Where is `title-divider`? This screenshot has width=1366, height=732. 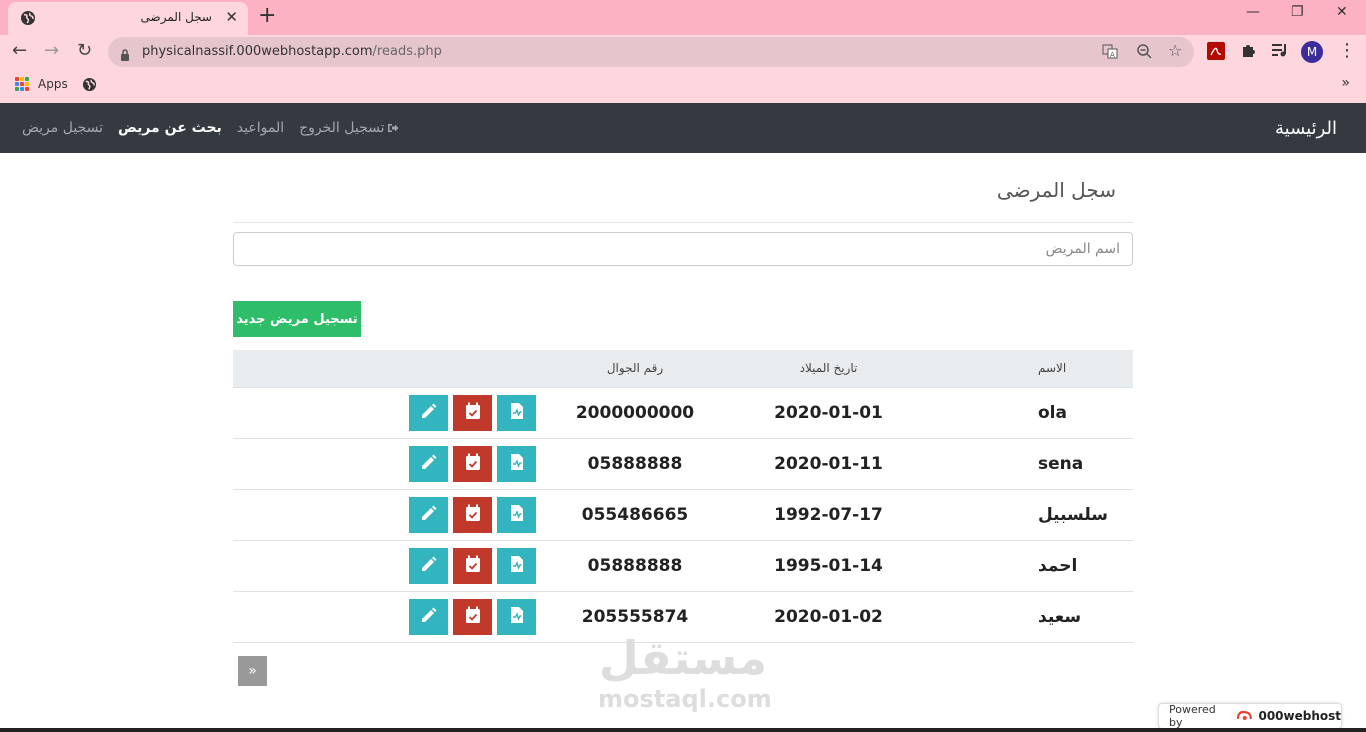
title-divider is located at coordinates (683, 222).